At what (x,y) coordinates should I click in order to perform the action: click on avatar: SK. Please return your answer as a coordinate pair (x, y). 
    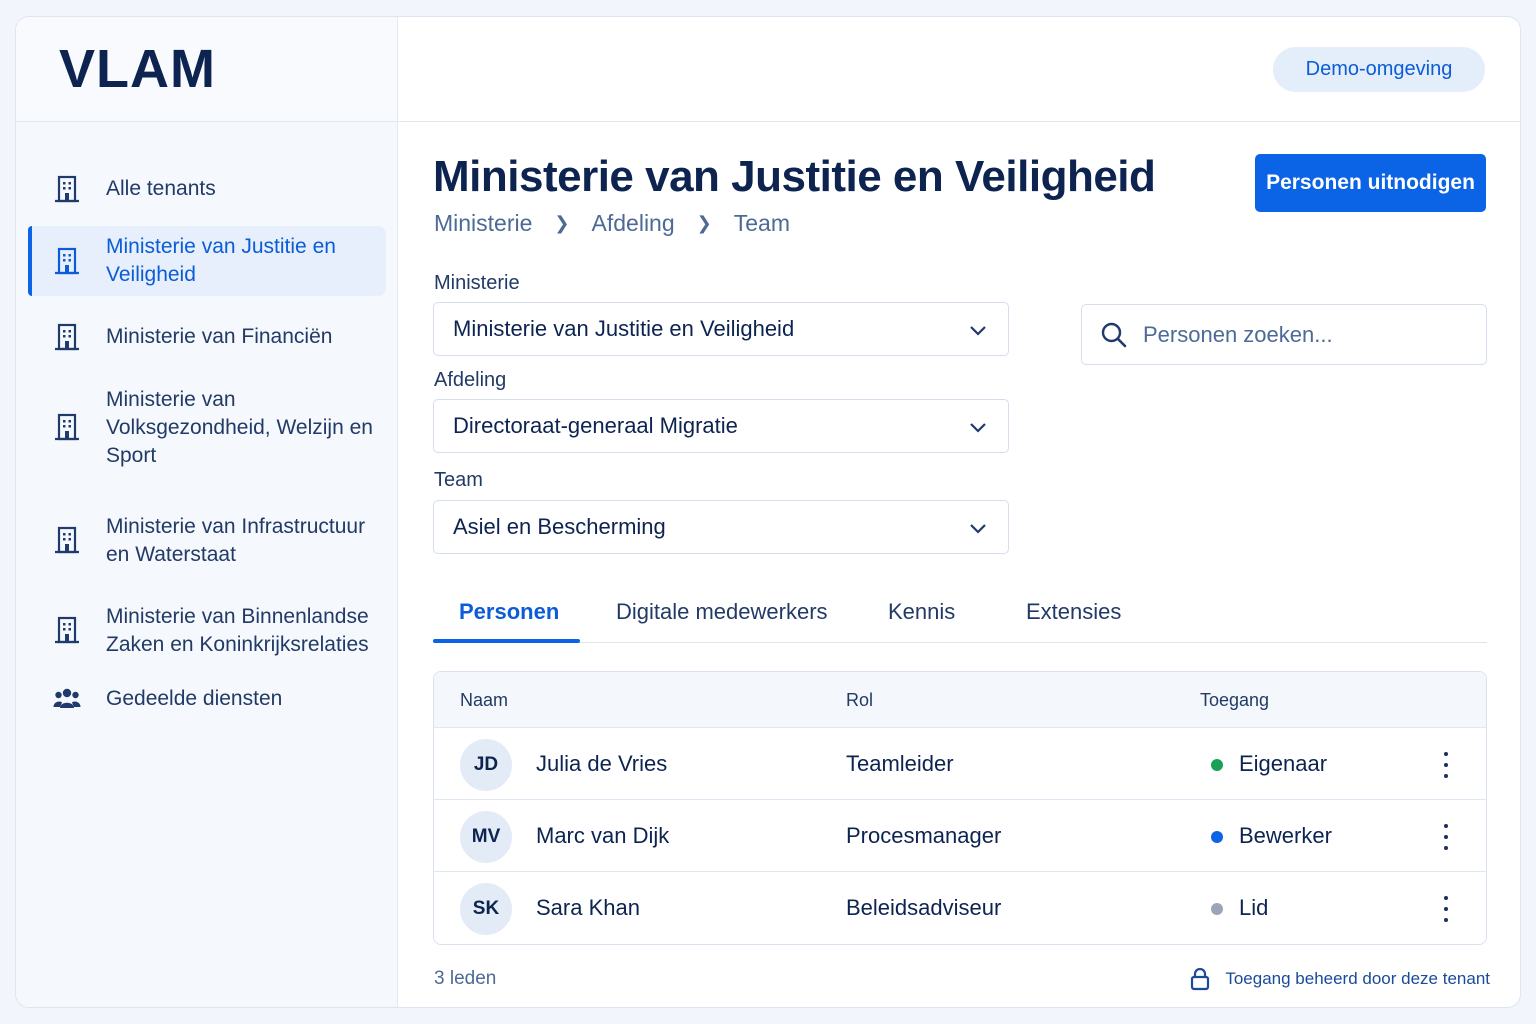
    Looking at the image, I should click on (486, 909).